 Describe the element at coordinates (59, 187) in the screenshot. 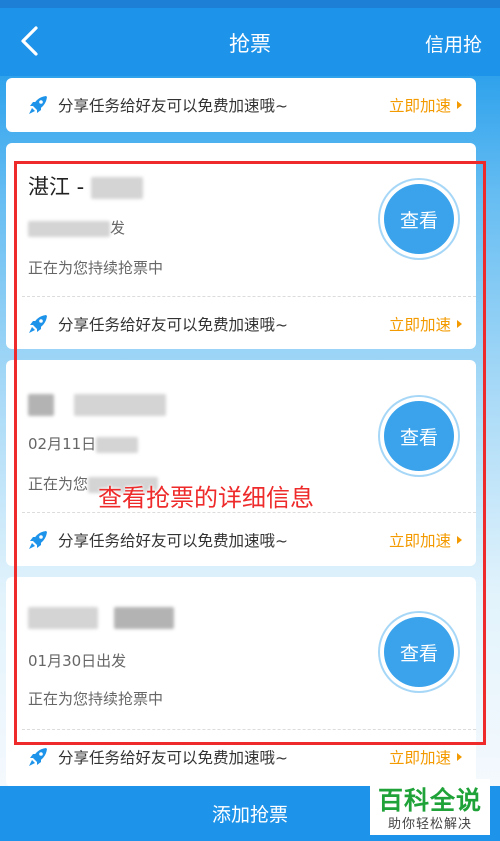

I see `route-text: 湛江 -` at that location.